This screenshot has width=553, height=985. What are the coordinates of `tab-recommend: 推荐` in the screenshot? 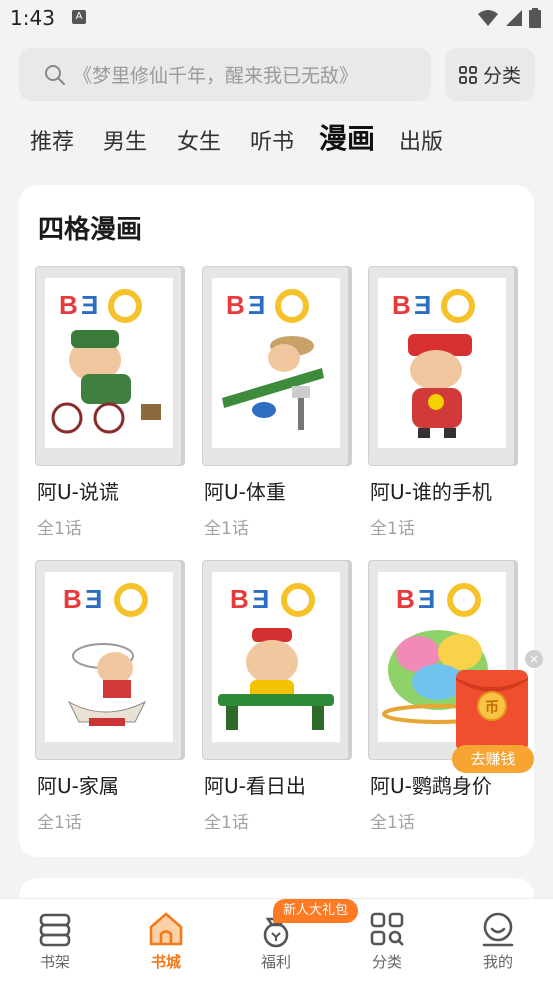 It's located at (52, 143).